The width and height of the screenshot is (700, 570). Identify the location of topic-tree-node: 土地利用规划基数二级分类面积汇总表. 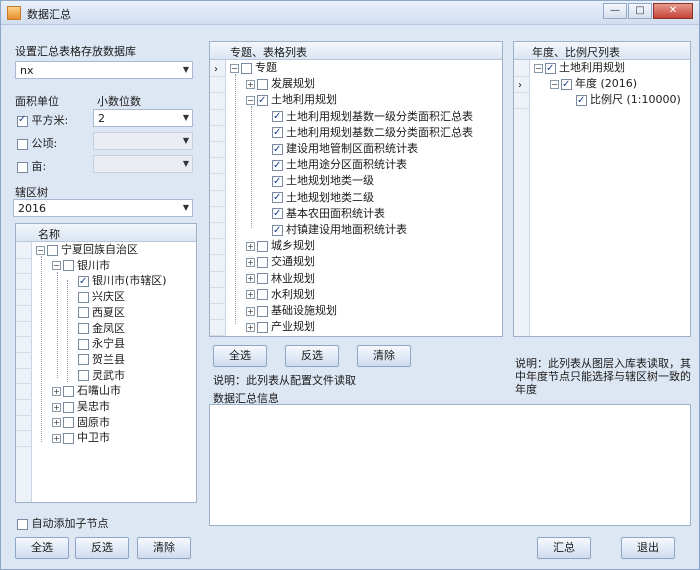
(372, 133).